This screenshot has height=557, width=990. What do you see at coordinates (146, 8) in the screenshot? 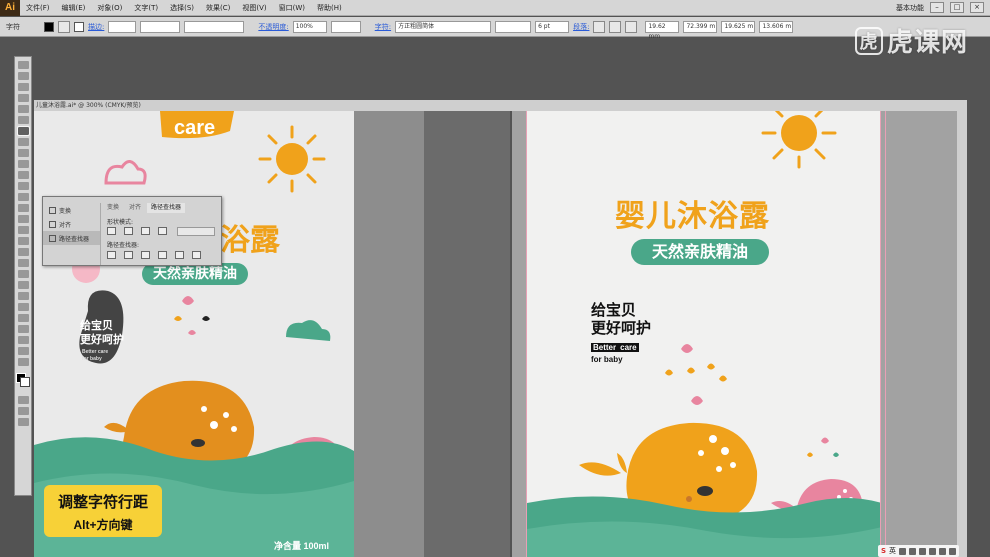
I see `menu-type: 文字(T)` at bounding box center [146, 8].